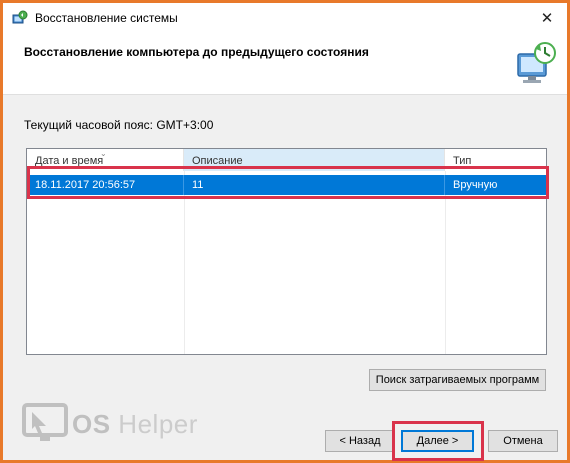 The height and width of the screenshot is (463, 570). Describe the element at coordinates (475, 185) in the screenshot. I see `cell-type: Вручную` at that location.